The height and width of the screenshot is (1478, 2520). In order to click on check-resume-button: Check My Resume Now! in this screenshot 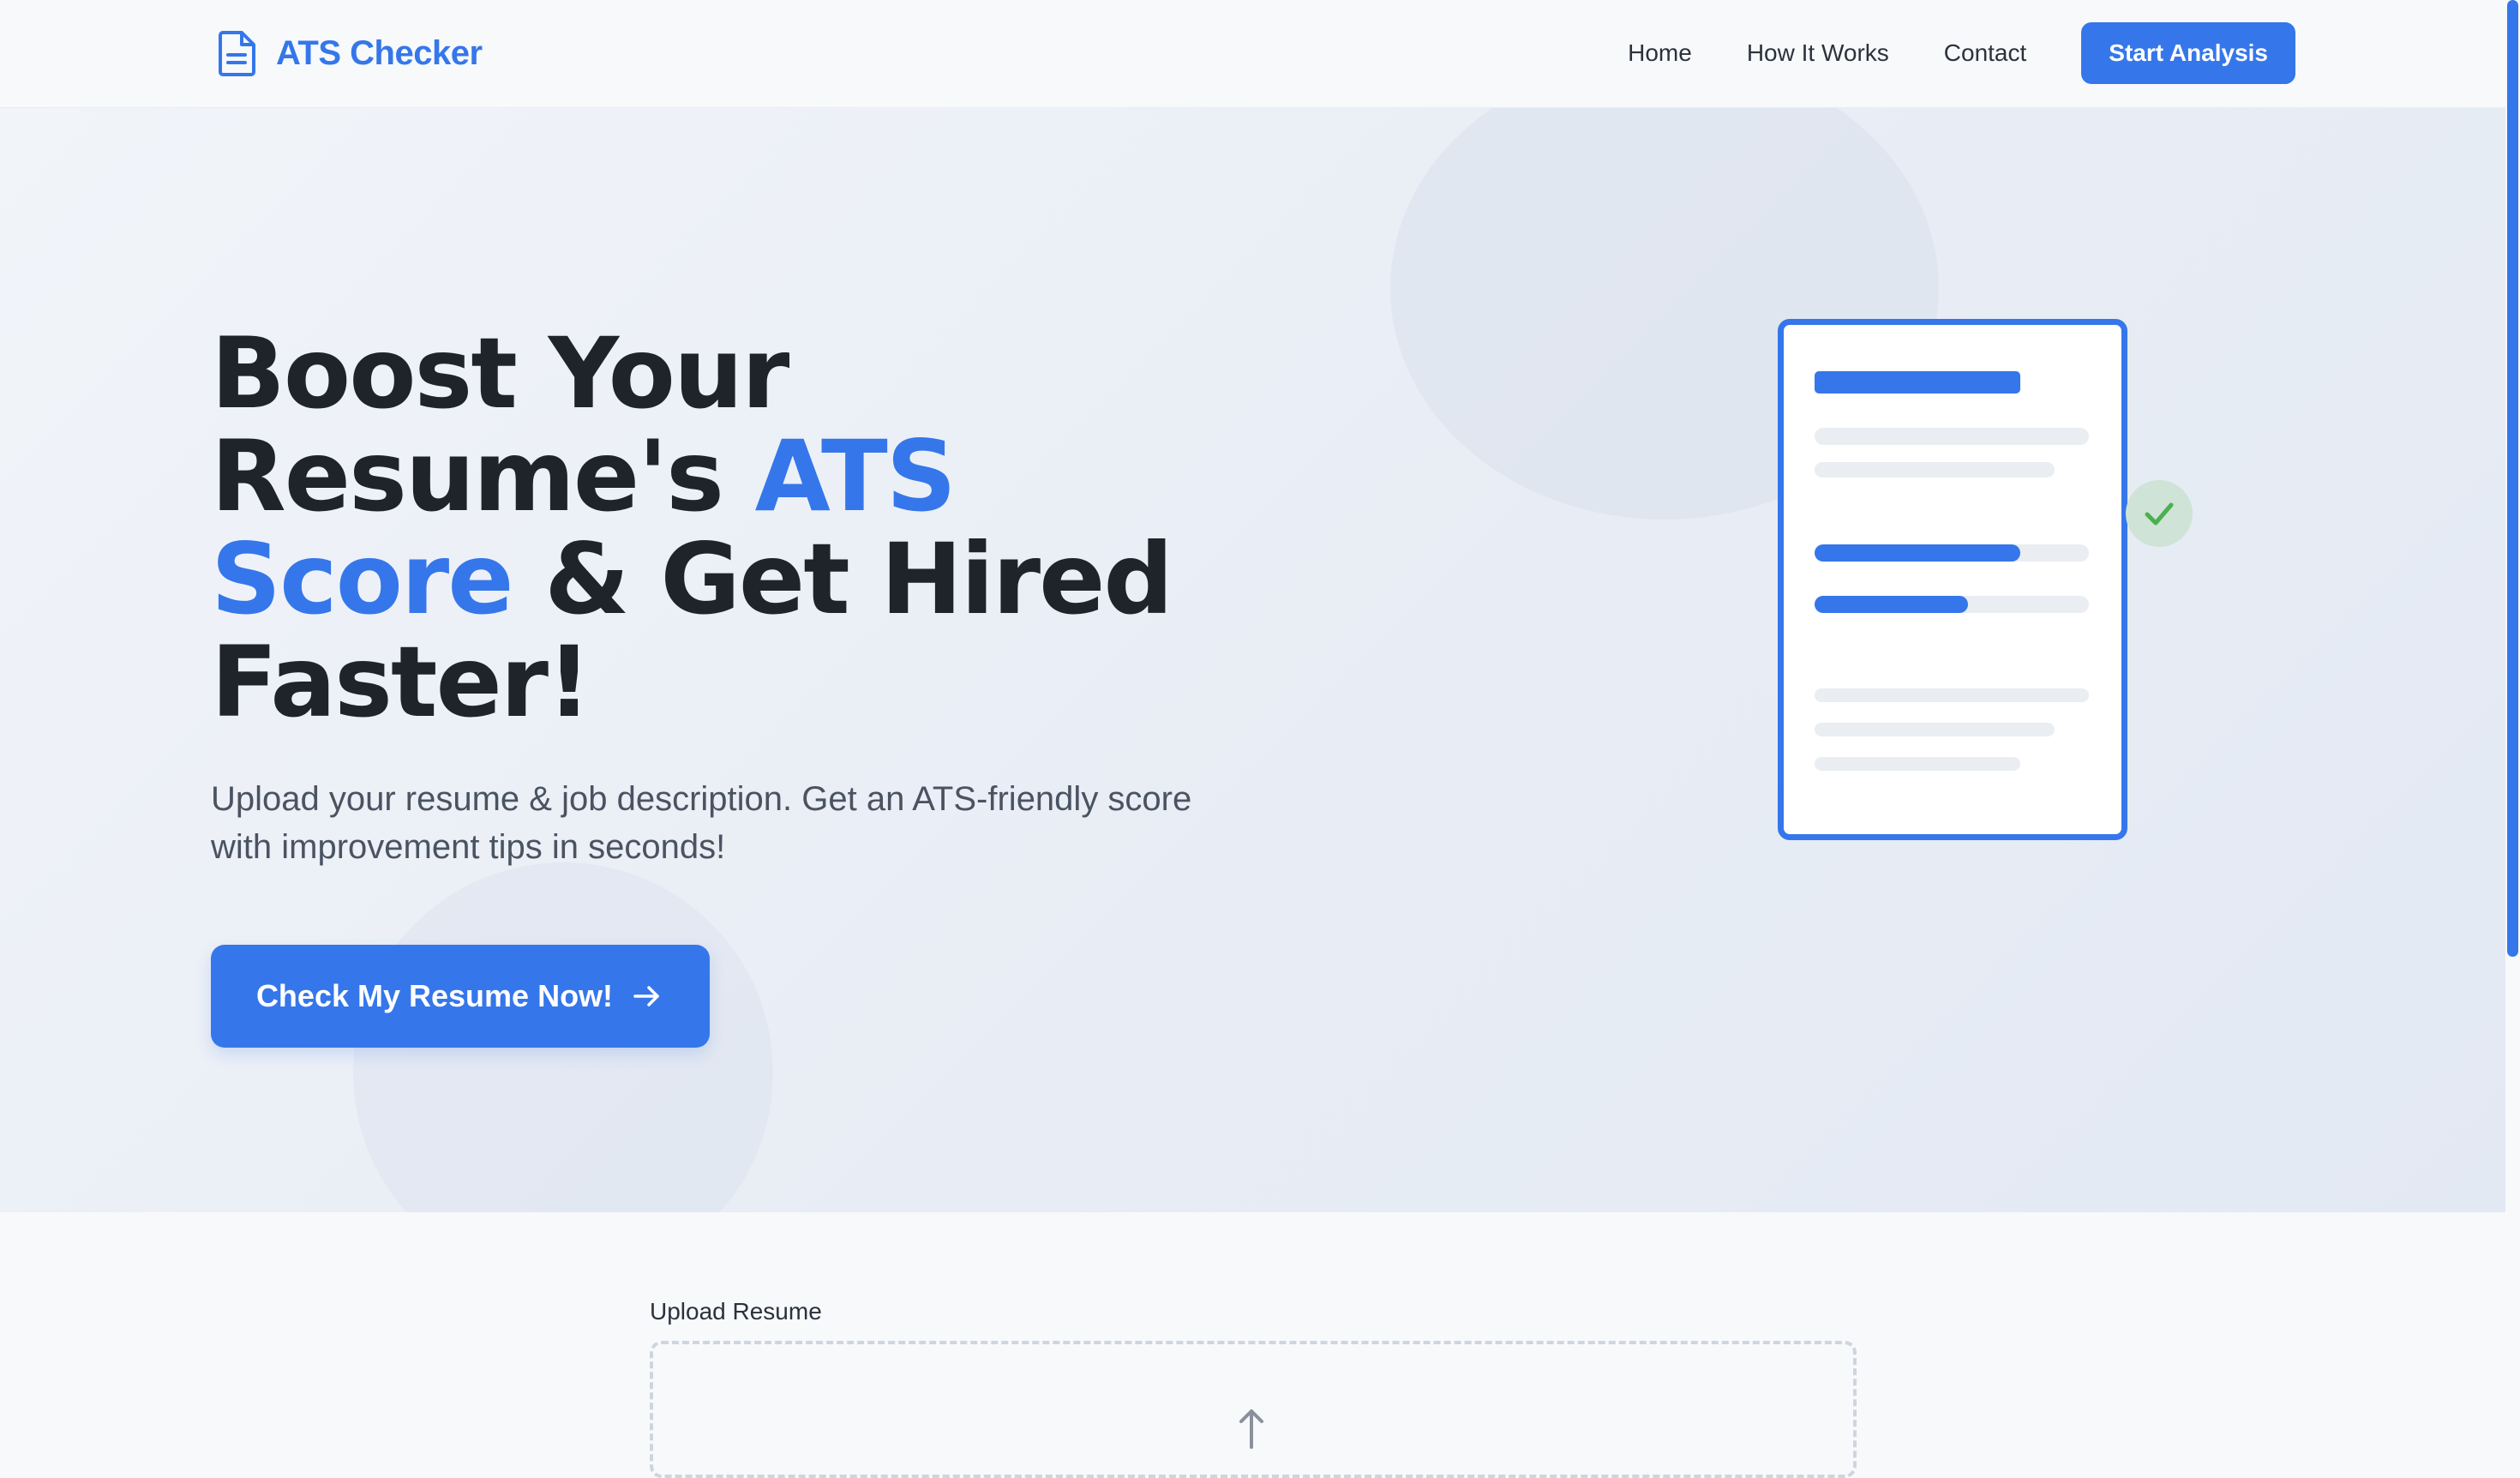, I will do `click(460, 996)`.